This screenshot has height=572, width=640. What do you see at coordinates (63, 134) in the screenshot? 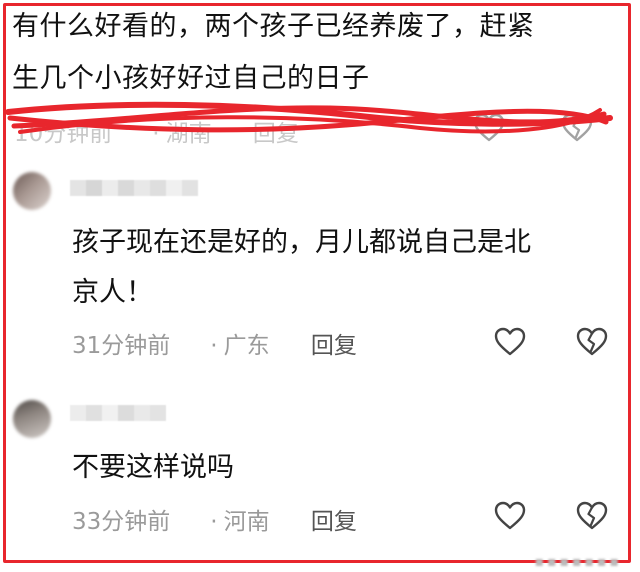
I see `post-time: 10分钟前` at bounding box center [63, 134].